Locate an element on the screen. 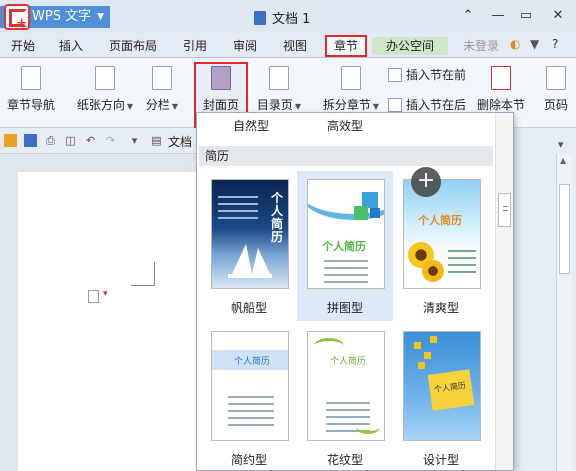  template-label: 简约型 is located at coordinates (248, 460).